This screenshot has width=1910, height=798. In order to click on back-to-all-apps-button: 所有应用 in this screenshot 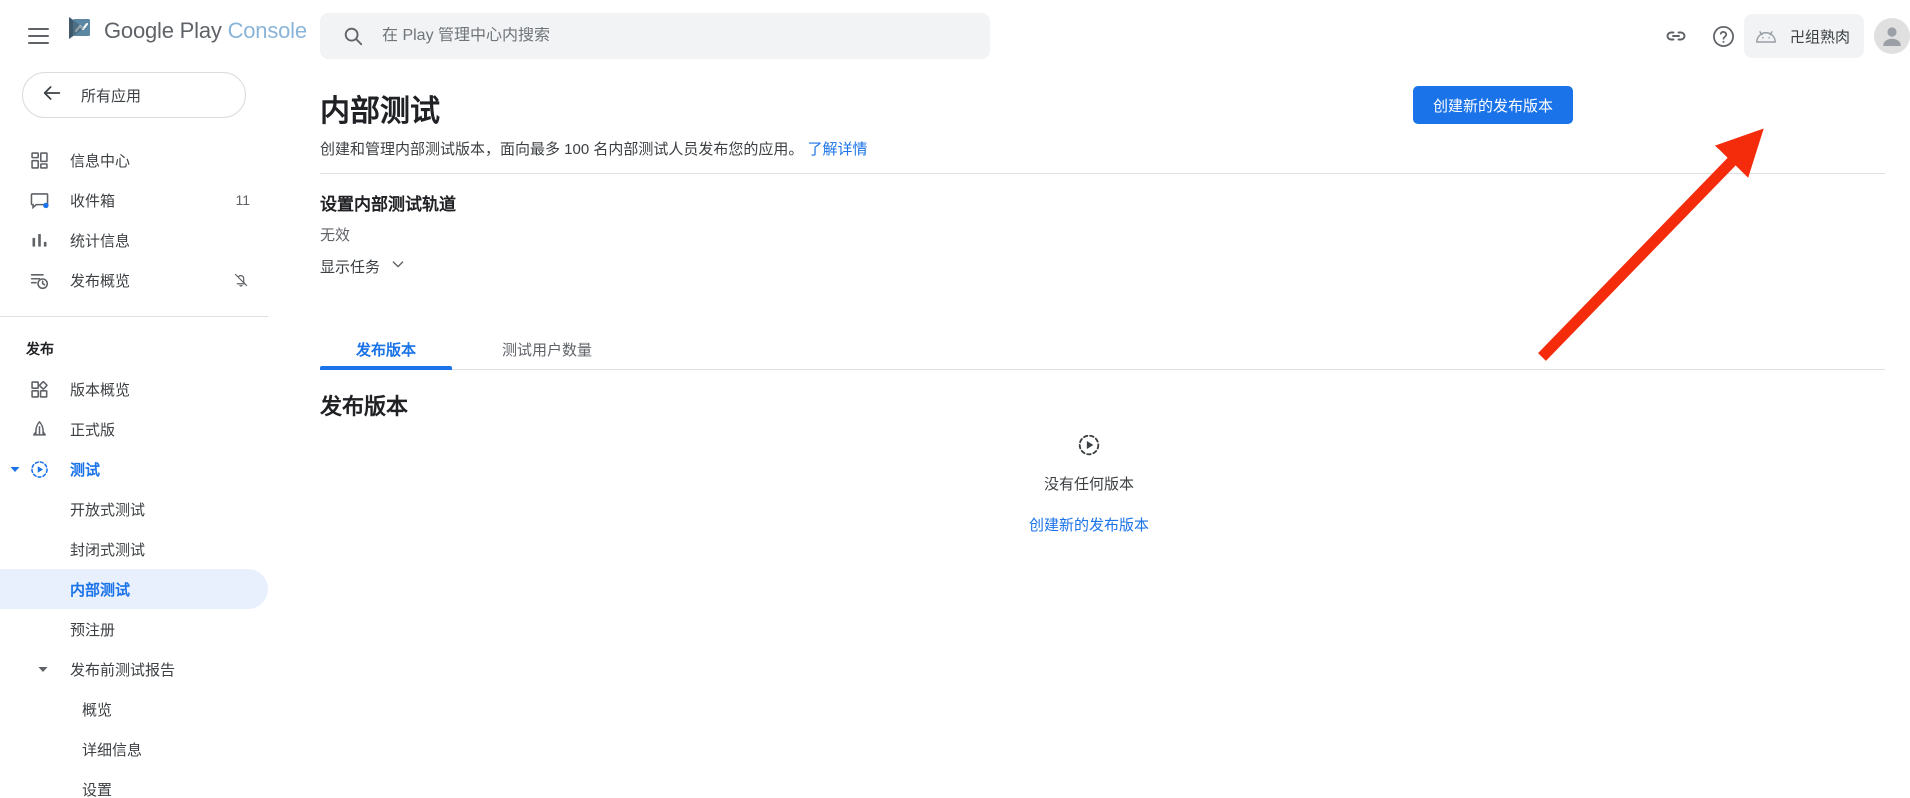, I will do `click(134, 95)`.